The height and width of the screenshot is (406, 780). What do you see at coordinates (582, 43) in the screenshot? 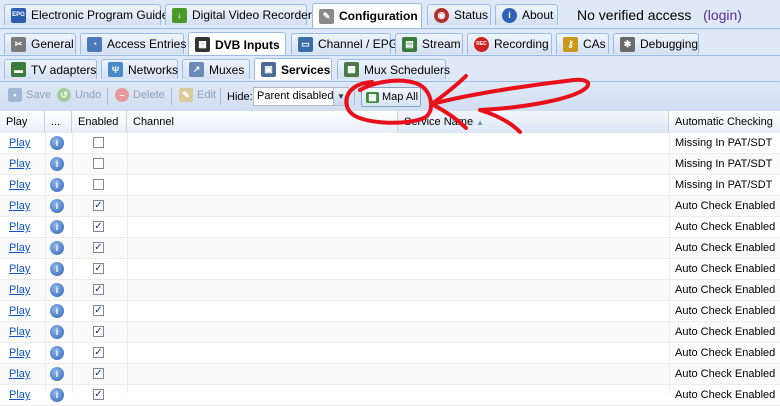
I see `tab-cas: ⚷ CAs` at bounding box center [582, 43].